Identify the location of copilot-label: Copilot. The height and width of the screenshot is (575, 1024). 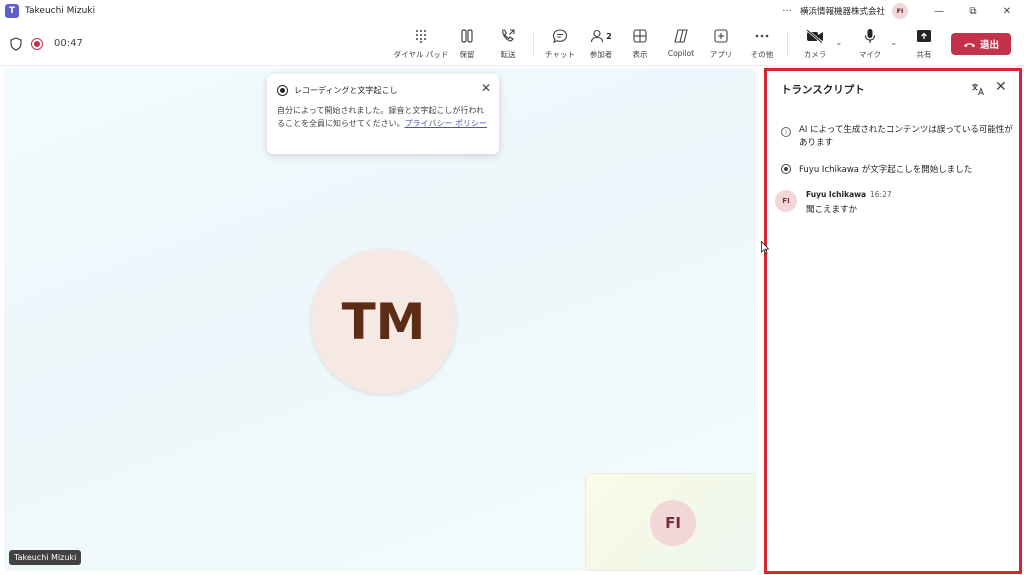
(681, 53).